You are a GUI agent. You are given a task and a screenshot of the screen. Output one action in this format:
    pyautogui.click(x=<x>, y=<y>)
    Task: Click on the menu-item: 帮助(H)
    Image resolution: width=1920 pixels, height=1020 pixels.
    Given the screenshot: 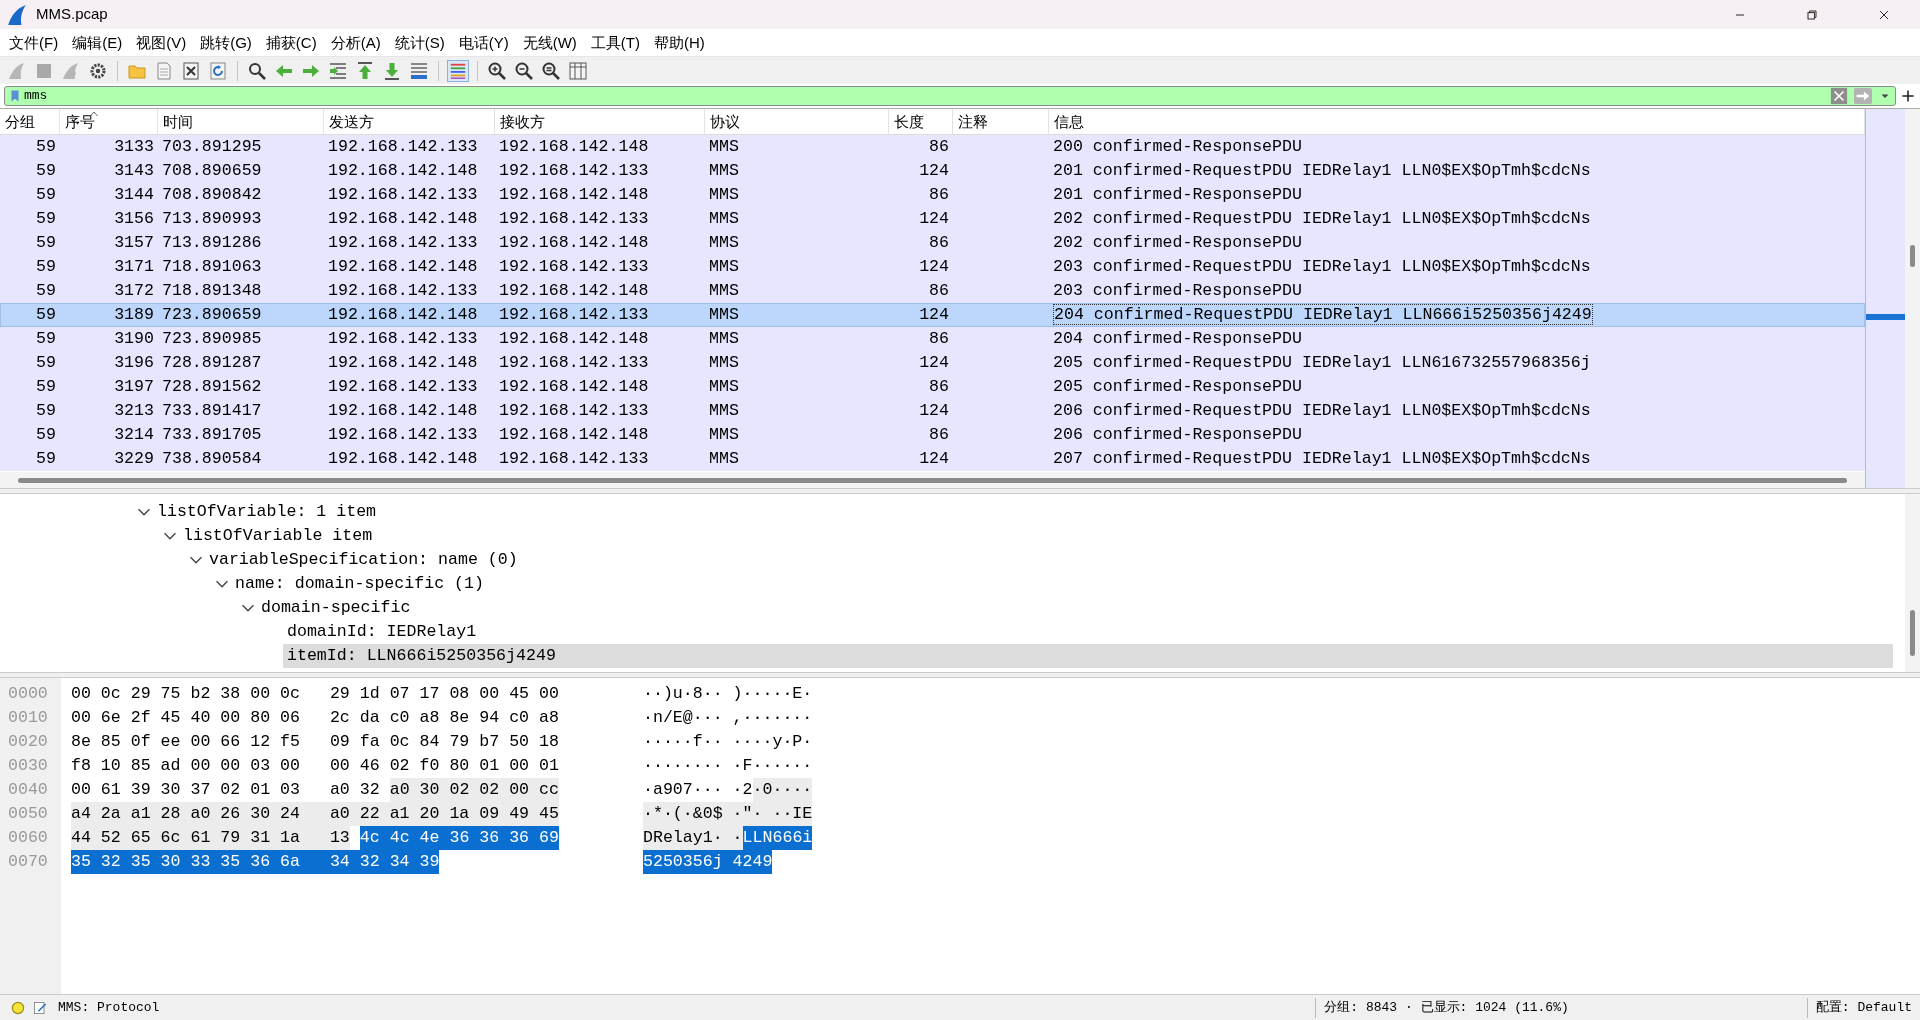 What is the action you would take?
    pyautogui.click(x=679, y=42)
    